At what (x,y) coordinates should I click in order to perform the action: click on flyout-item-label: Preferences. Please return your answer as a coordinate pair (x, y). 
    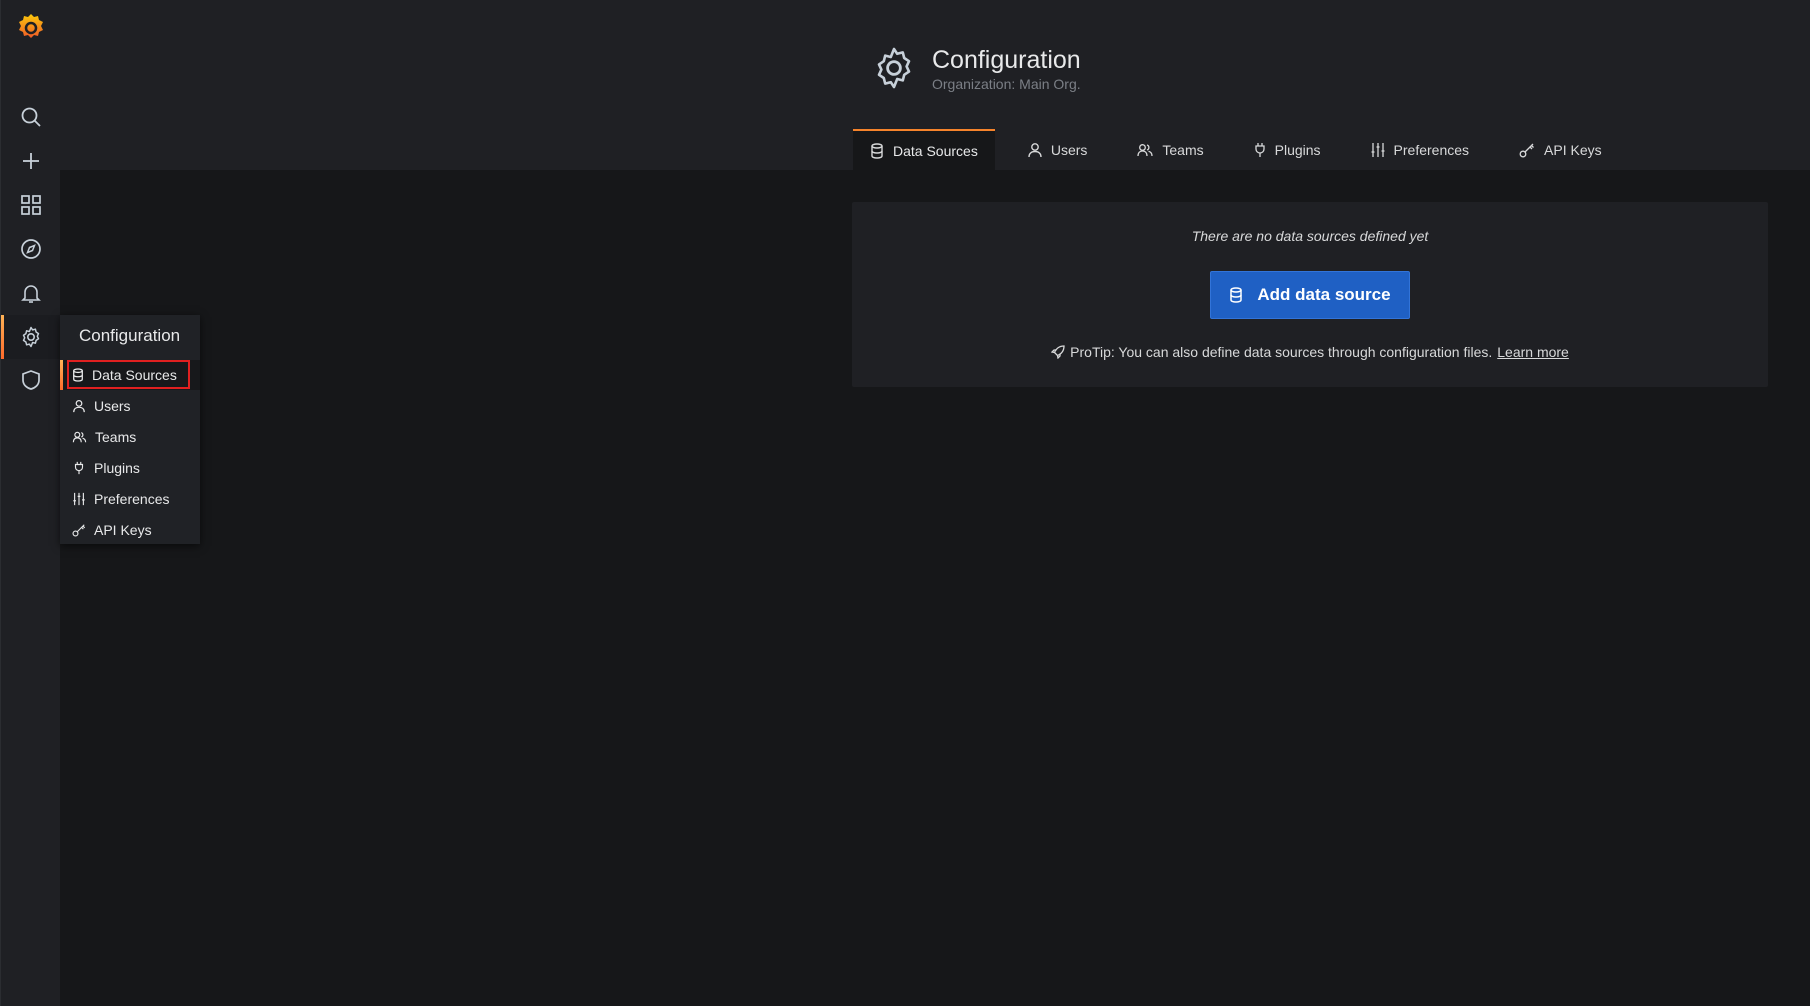
    Looking at the image, I should click on (132, 499).